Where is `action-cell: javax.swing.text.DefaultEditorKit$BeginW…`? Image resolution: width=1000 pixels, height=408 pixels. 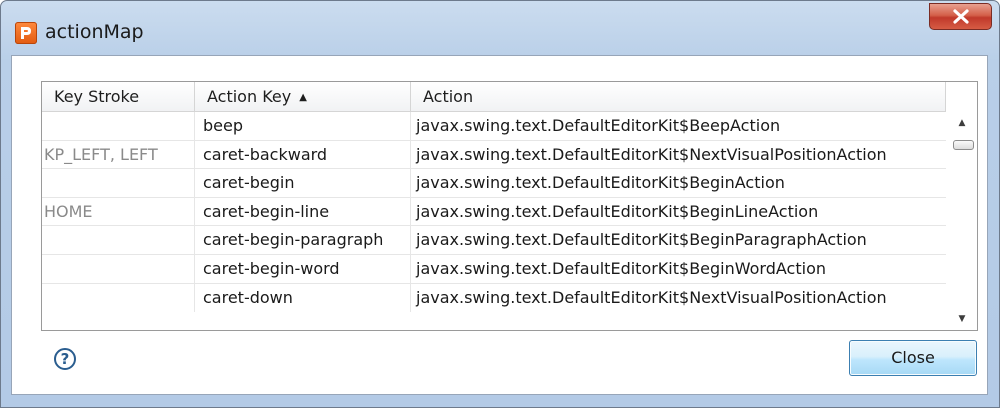 action-cell: javax.swing.text.DefaultEditorKit$BeginW… is located at coordinates (621, 268).